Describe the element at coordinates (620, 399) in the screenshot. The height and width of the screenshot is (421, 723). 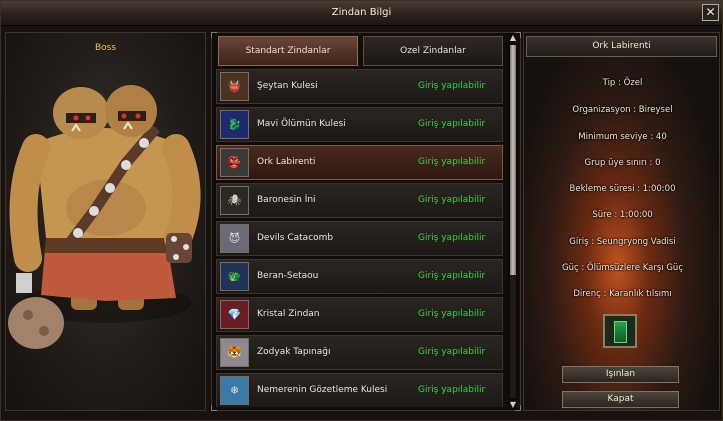
I see `close-button: Kapat` at that location.